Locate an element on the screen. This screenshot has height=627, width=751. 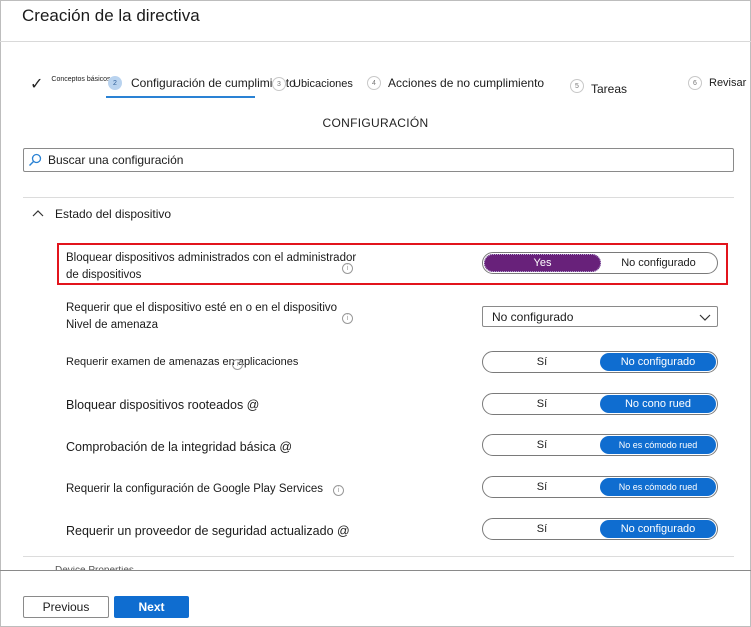
setting-label-integridad-basica: Comprobación de la integridad básica @ is located at coordinates (179, 447).